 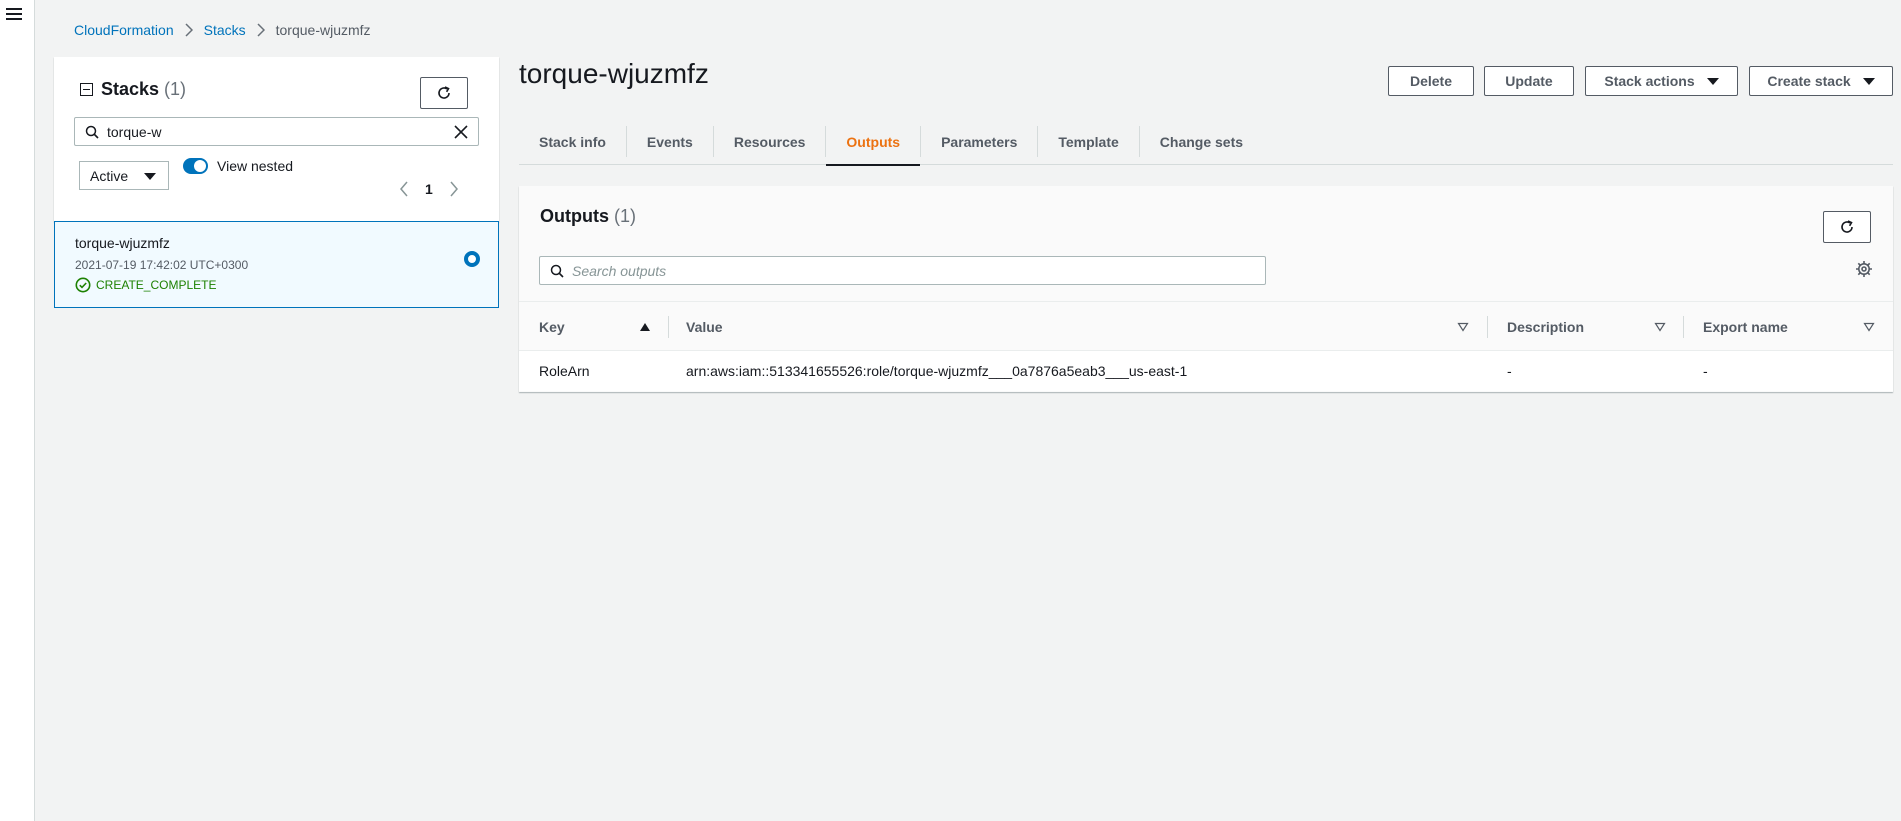 I want to click on stacks-pagination: 1, so click(x=429, y=189).